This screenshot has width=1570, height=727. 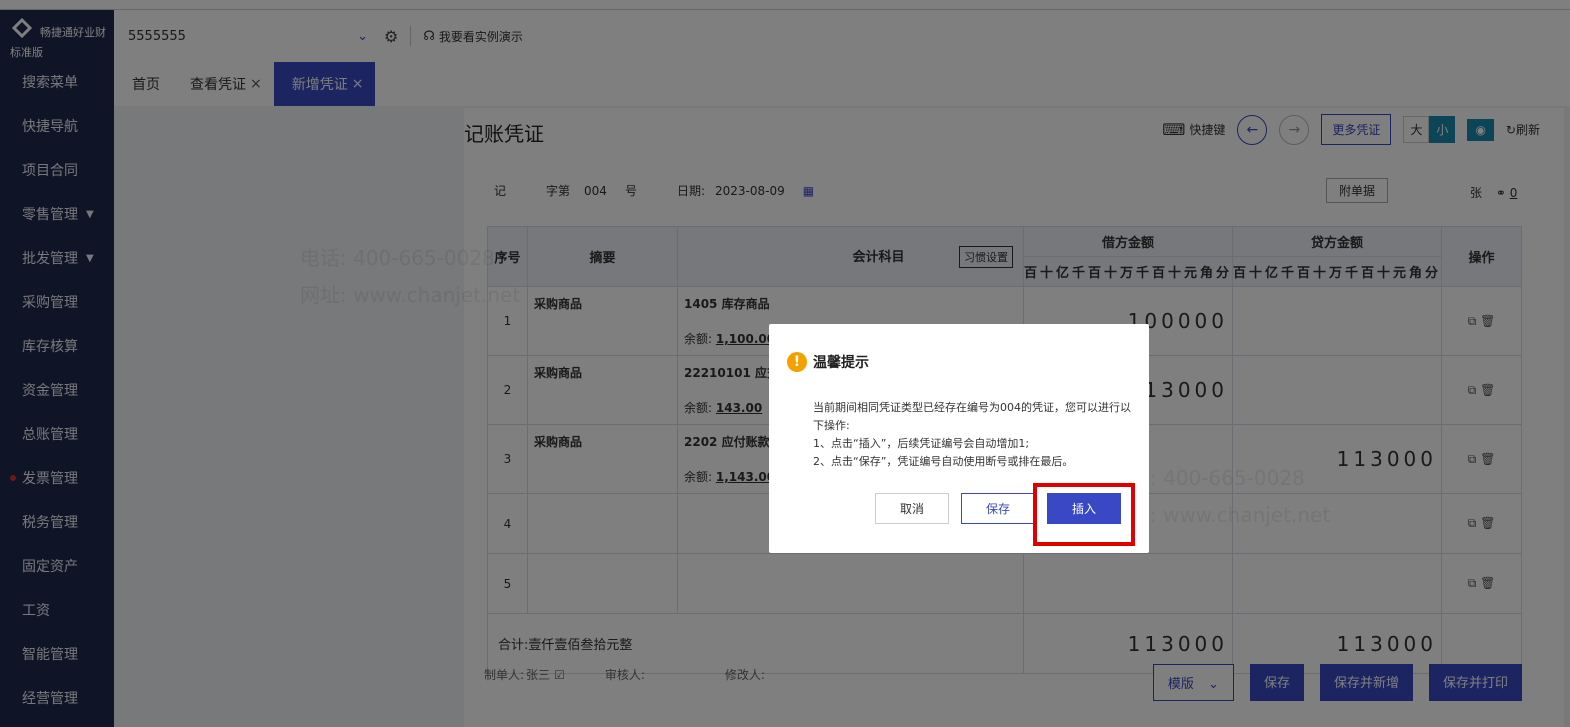 What do you see at coordinates (943, 461) in the screenshot?
I see `dialog-line: 2、点击“保存”，凭证编号自动使用断号或排在最后。` at bounding box center [943, 461].